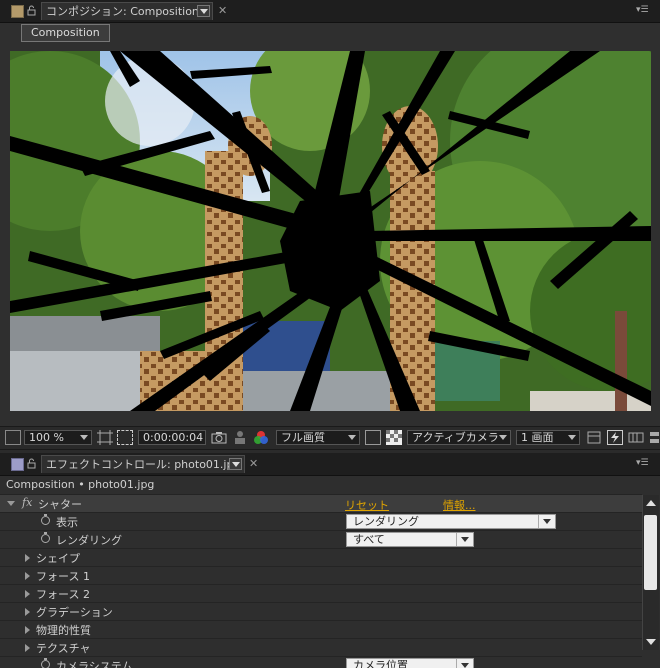  I want to click on rendering-dropdown: すべて, so click(410, 539).